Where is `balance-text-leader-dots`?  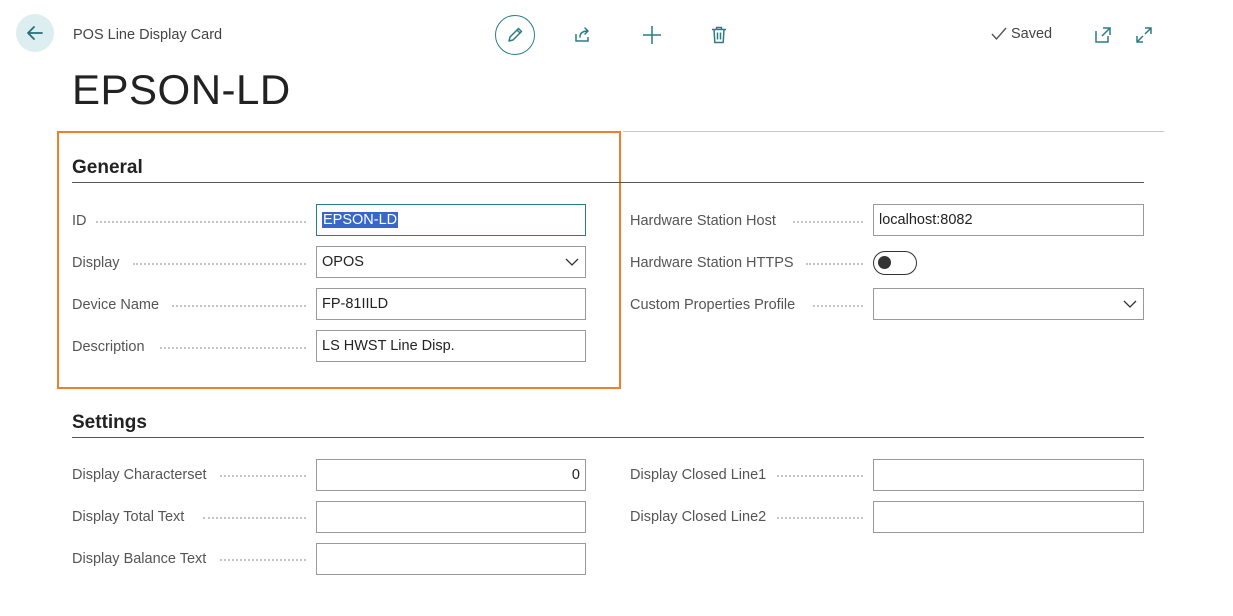
balance-text-leader-dots is located at coordinates (263, 560).